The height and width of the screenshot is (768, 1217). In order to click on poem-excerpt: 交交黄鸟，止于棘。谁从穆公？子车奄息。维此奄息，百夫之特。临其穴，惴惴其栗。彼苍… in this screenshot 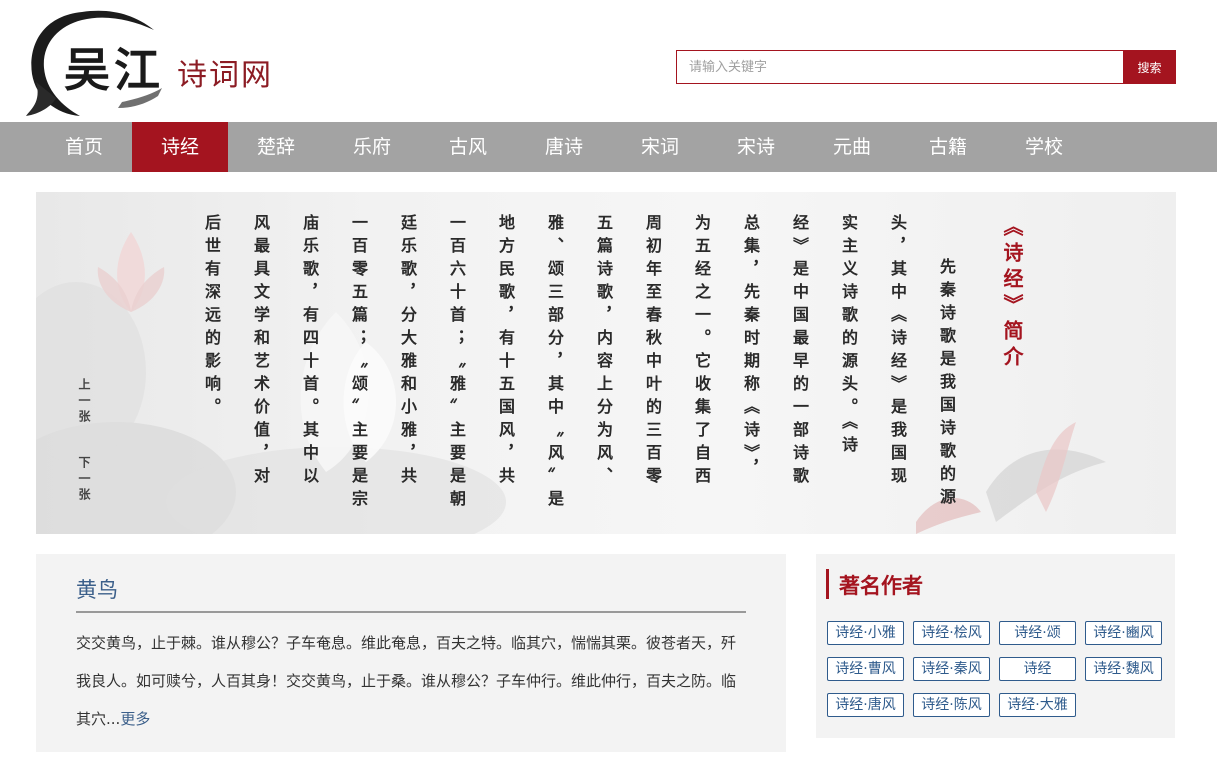, I will do `click(412, 681)`.